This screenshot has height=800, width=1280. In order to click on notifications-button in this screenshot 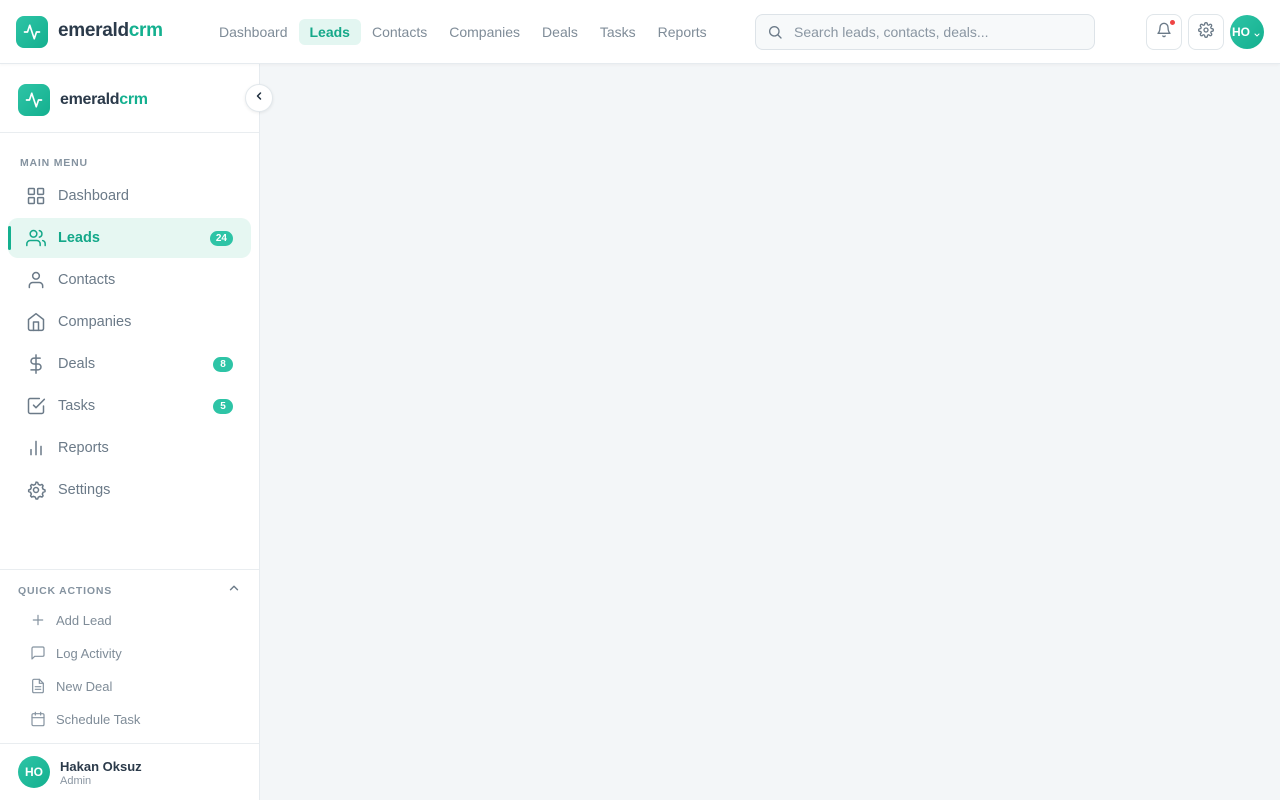, I will do `click(1164, 32)`.